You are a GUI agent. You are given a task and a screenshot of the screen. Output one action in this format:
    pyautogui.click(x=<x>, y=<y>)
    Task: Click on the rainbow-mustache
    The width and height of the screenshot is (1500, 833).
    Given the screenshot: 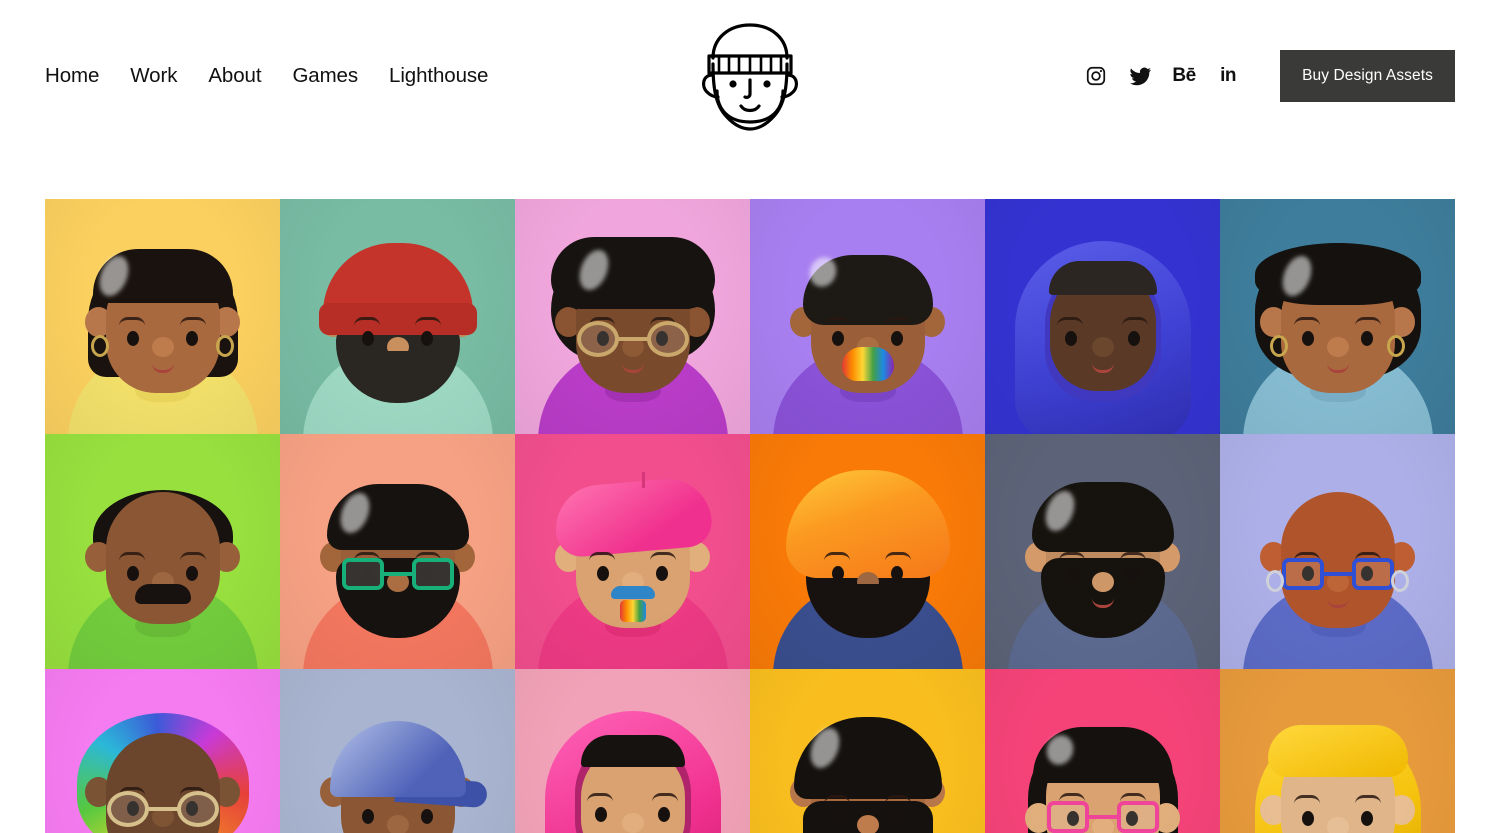 What is the action you would take?
    pyautogui.click(x=867, y=364)
    